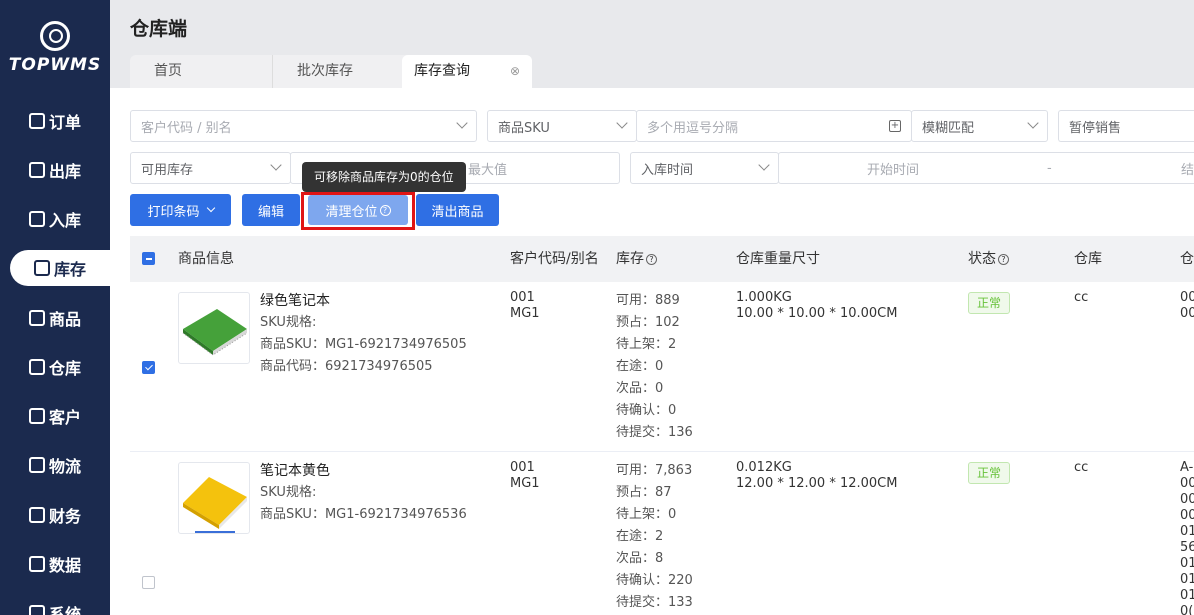 The height and width of the screenshot is (615, 1194). Describe the element at coordinates (41, 267) in the screenshot. I see `inventory-icon` at that location.